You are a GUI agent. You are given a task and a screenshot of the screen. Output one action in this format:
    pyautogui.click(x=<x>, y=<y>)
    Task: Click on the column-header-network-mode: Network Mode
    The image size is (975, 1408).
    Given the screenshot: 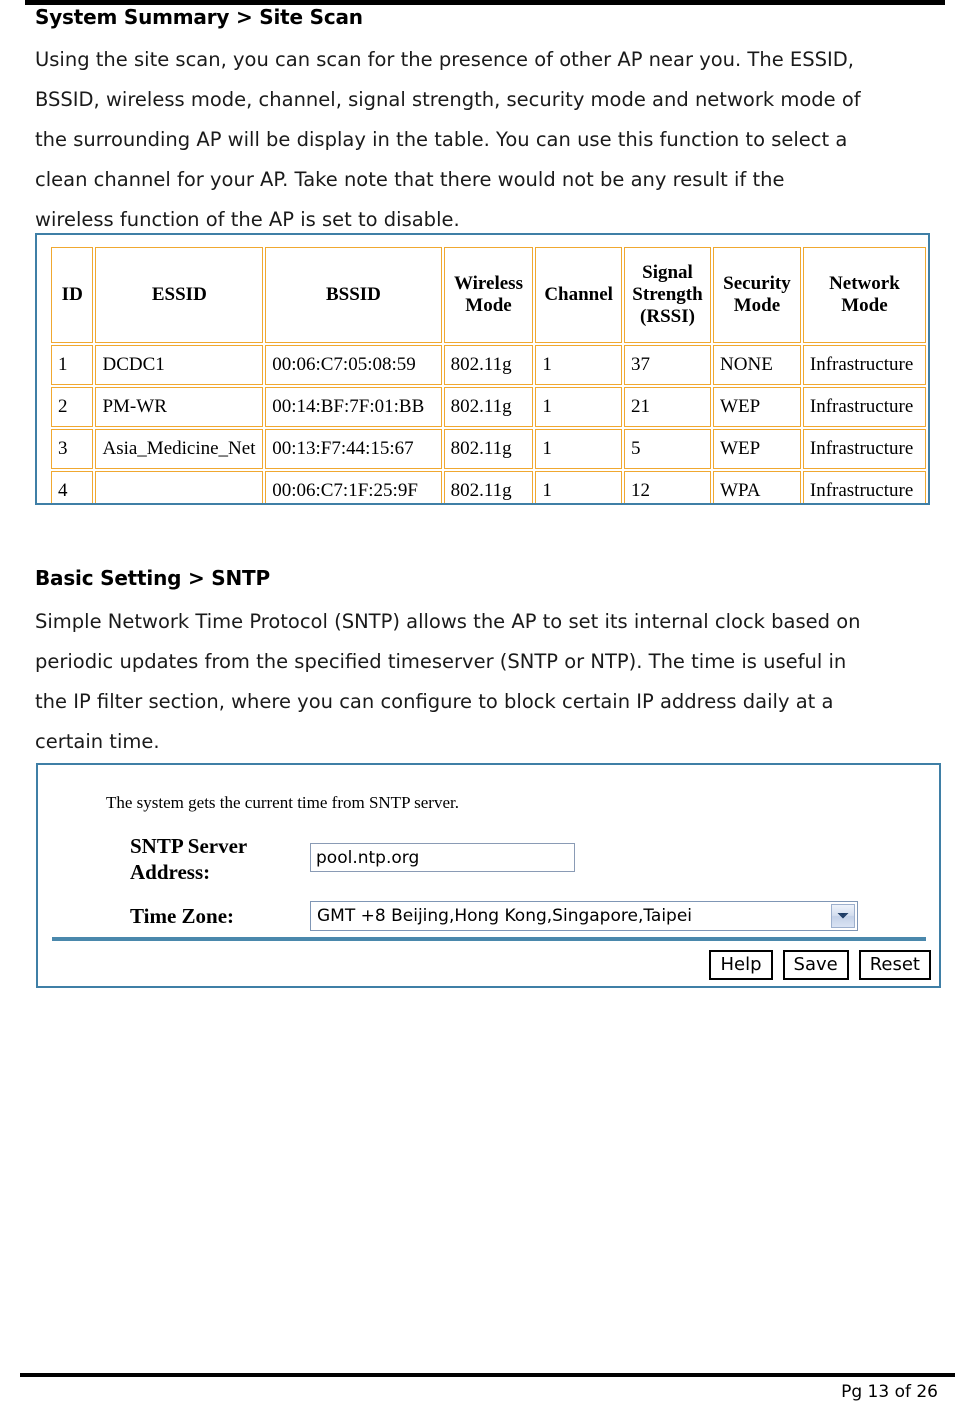 What is the action you would take?
    pyautogui.click(x=864, y=295)
    